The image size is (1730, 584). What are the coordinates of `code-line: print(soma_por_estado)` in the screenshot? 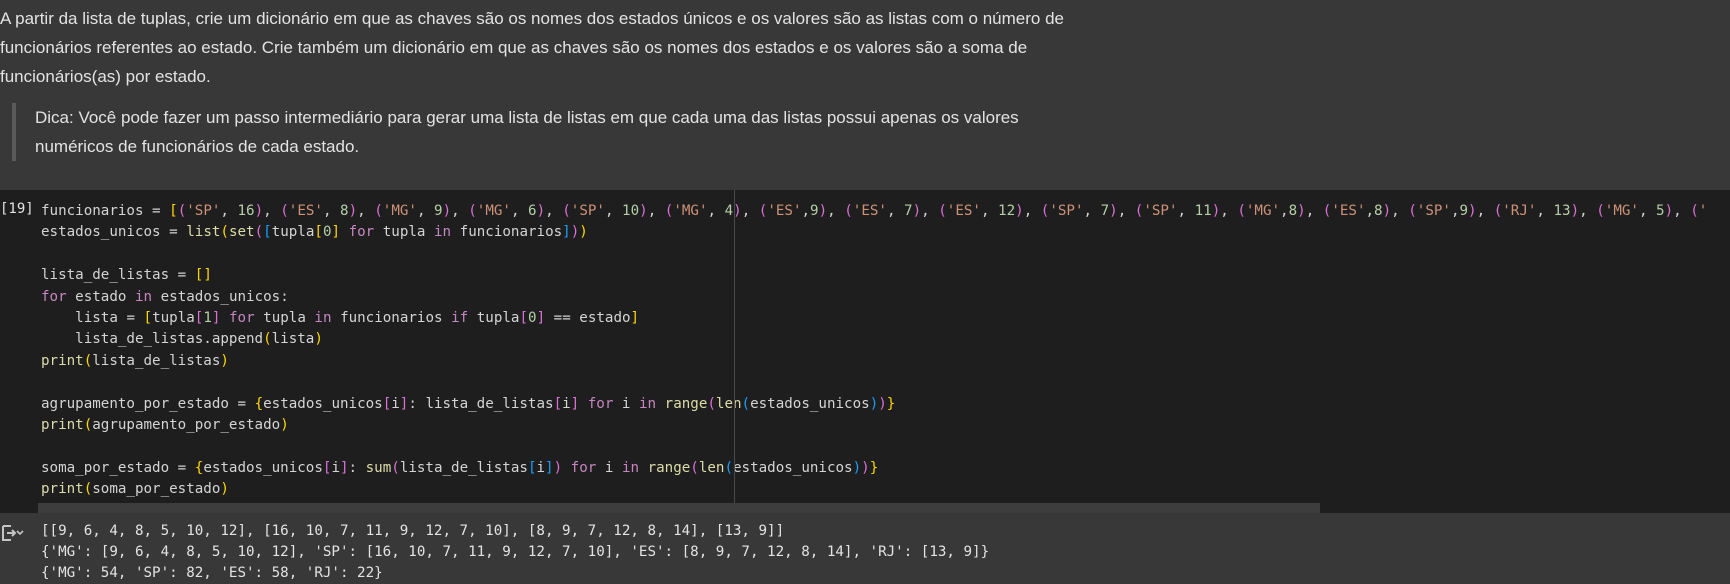 It's located at (874, 489).